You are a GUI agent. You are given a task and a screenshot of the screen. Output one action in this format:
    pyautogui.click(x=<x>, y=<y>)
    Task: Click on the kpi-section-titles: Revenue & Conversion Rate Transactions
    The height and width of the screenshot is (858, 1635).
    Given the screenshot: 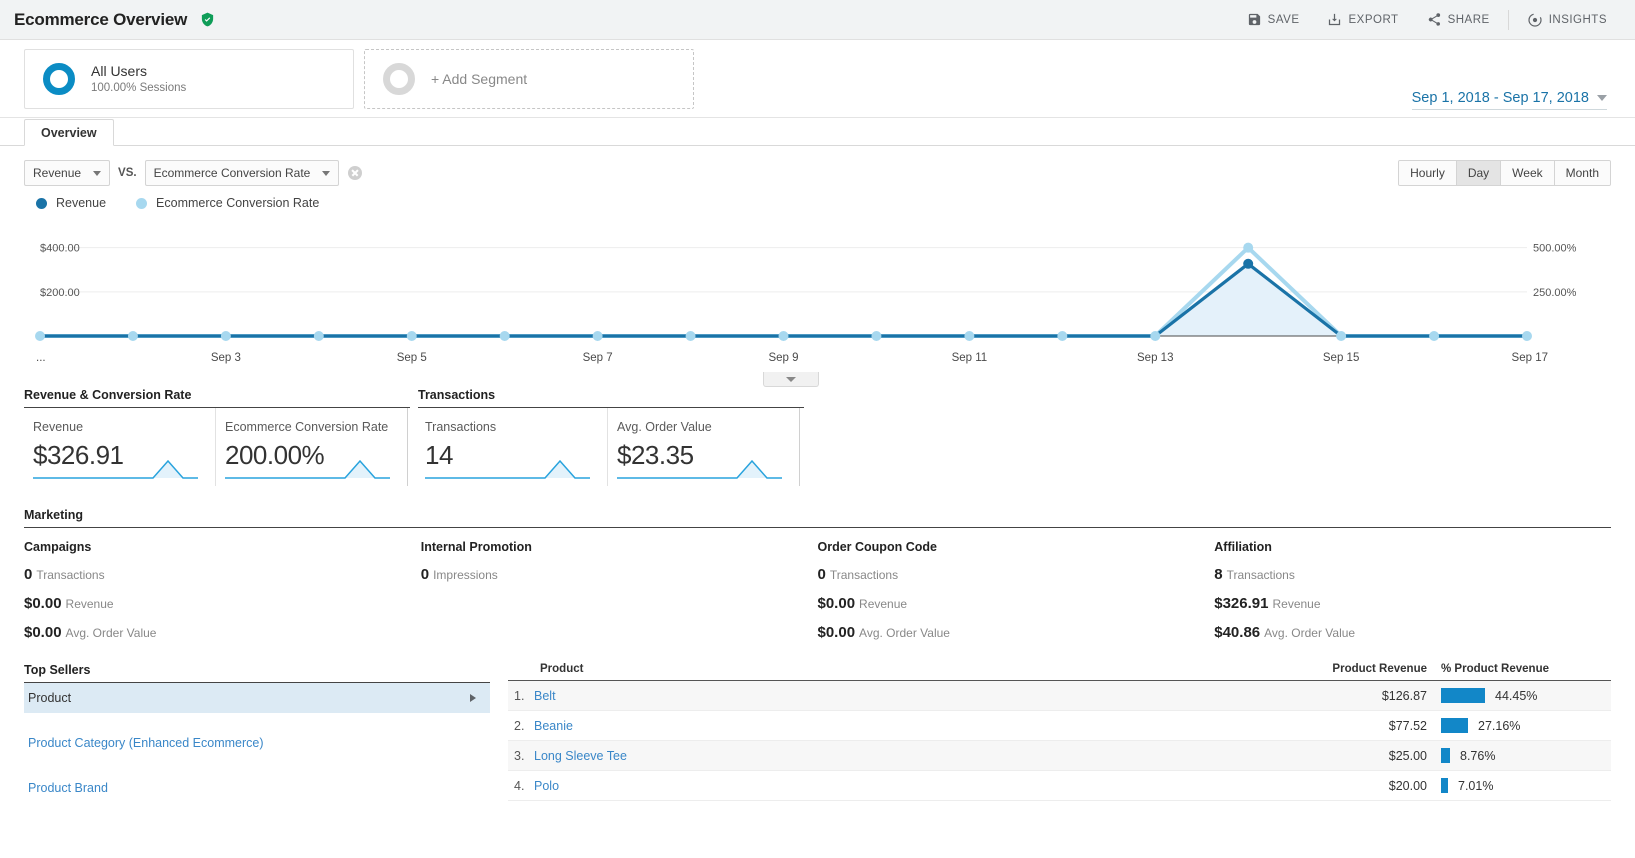 What is the action you would take?
    pyautogui.click(x=817, y=398)
    